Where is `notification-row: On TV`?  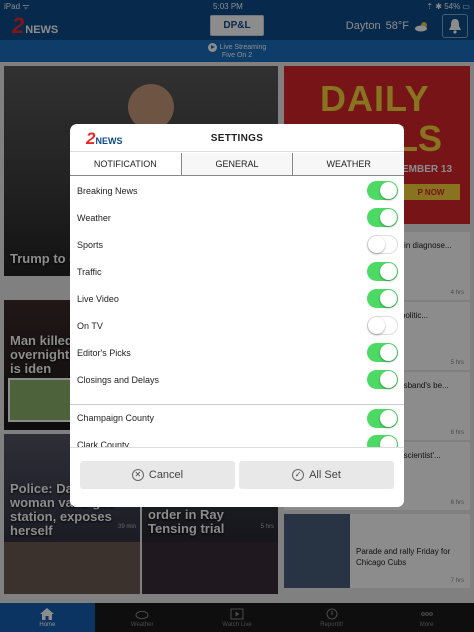 notification-row: On TV is located at coordinates (237, 325).